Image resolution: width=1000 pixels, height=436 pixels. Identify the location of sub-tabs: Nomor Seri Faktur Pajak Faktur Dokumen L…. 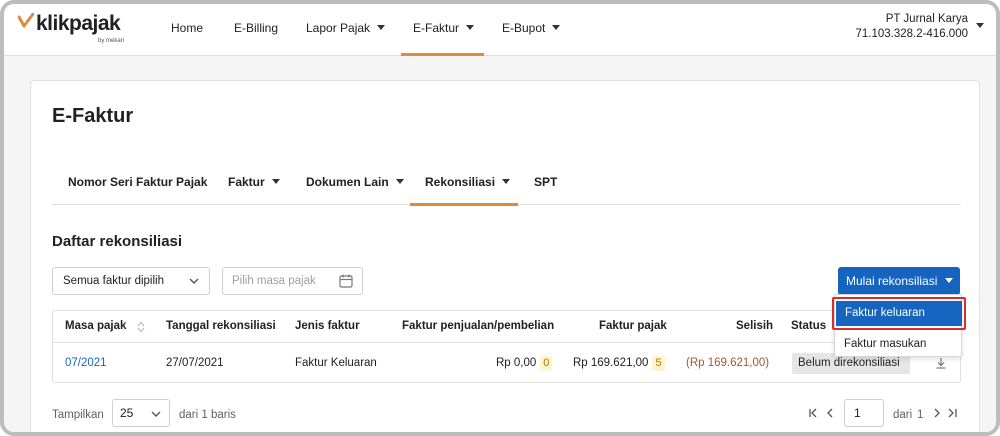
(506, 183).